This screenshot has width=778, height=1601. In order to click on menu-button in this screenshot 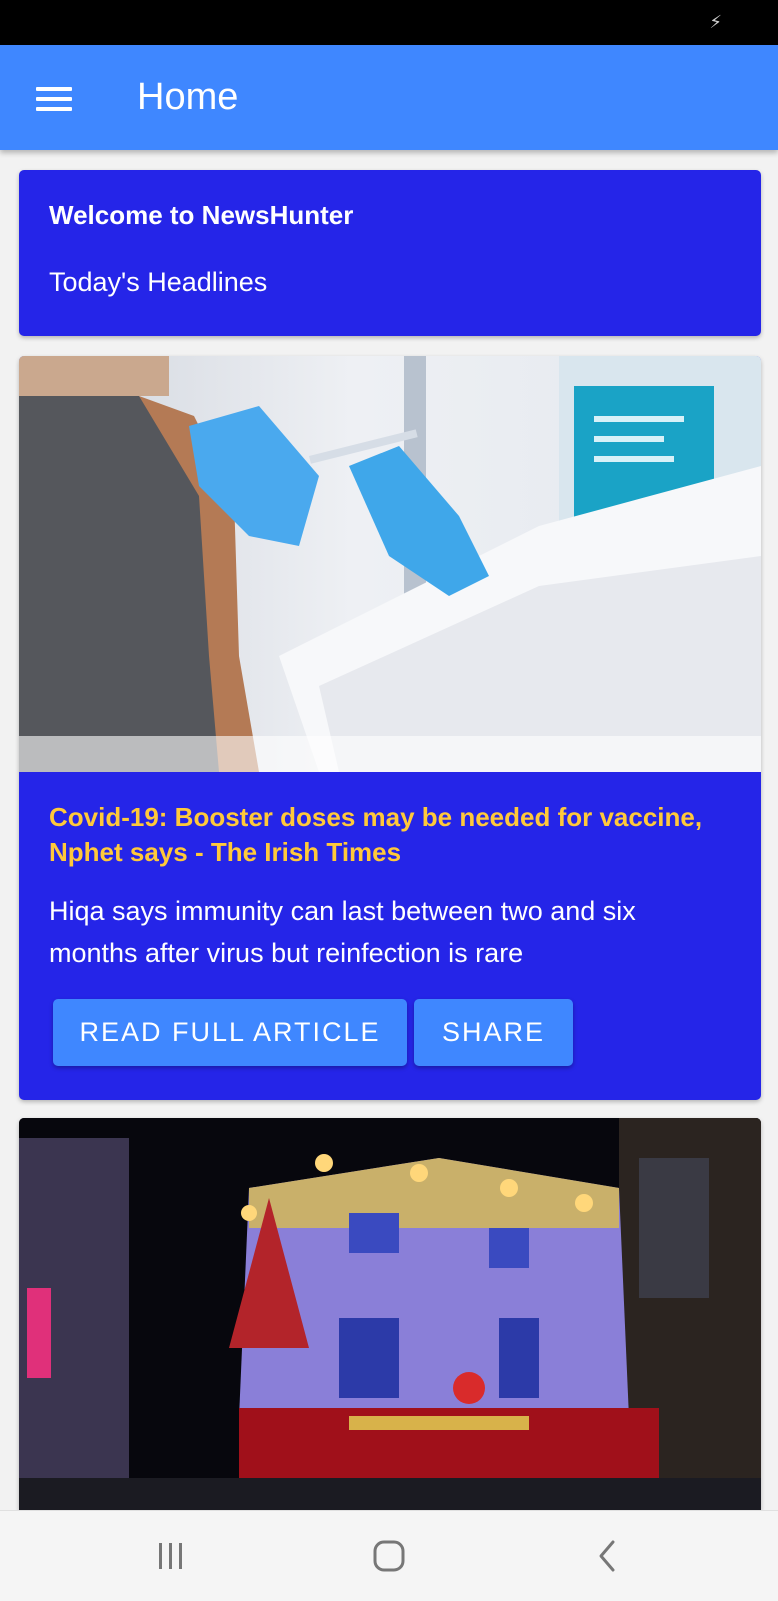, I will do `click(54, 99)`.